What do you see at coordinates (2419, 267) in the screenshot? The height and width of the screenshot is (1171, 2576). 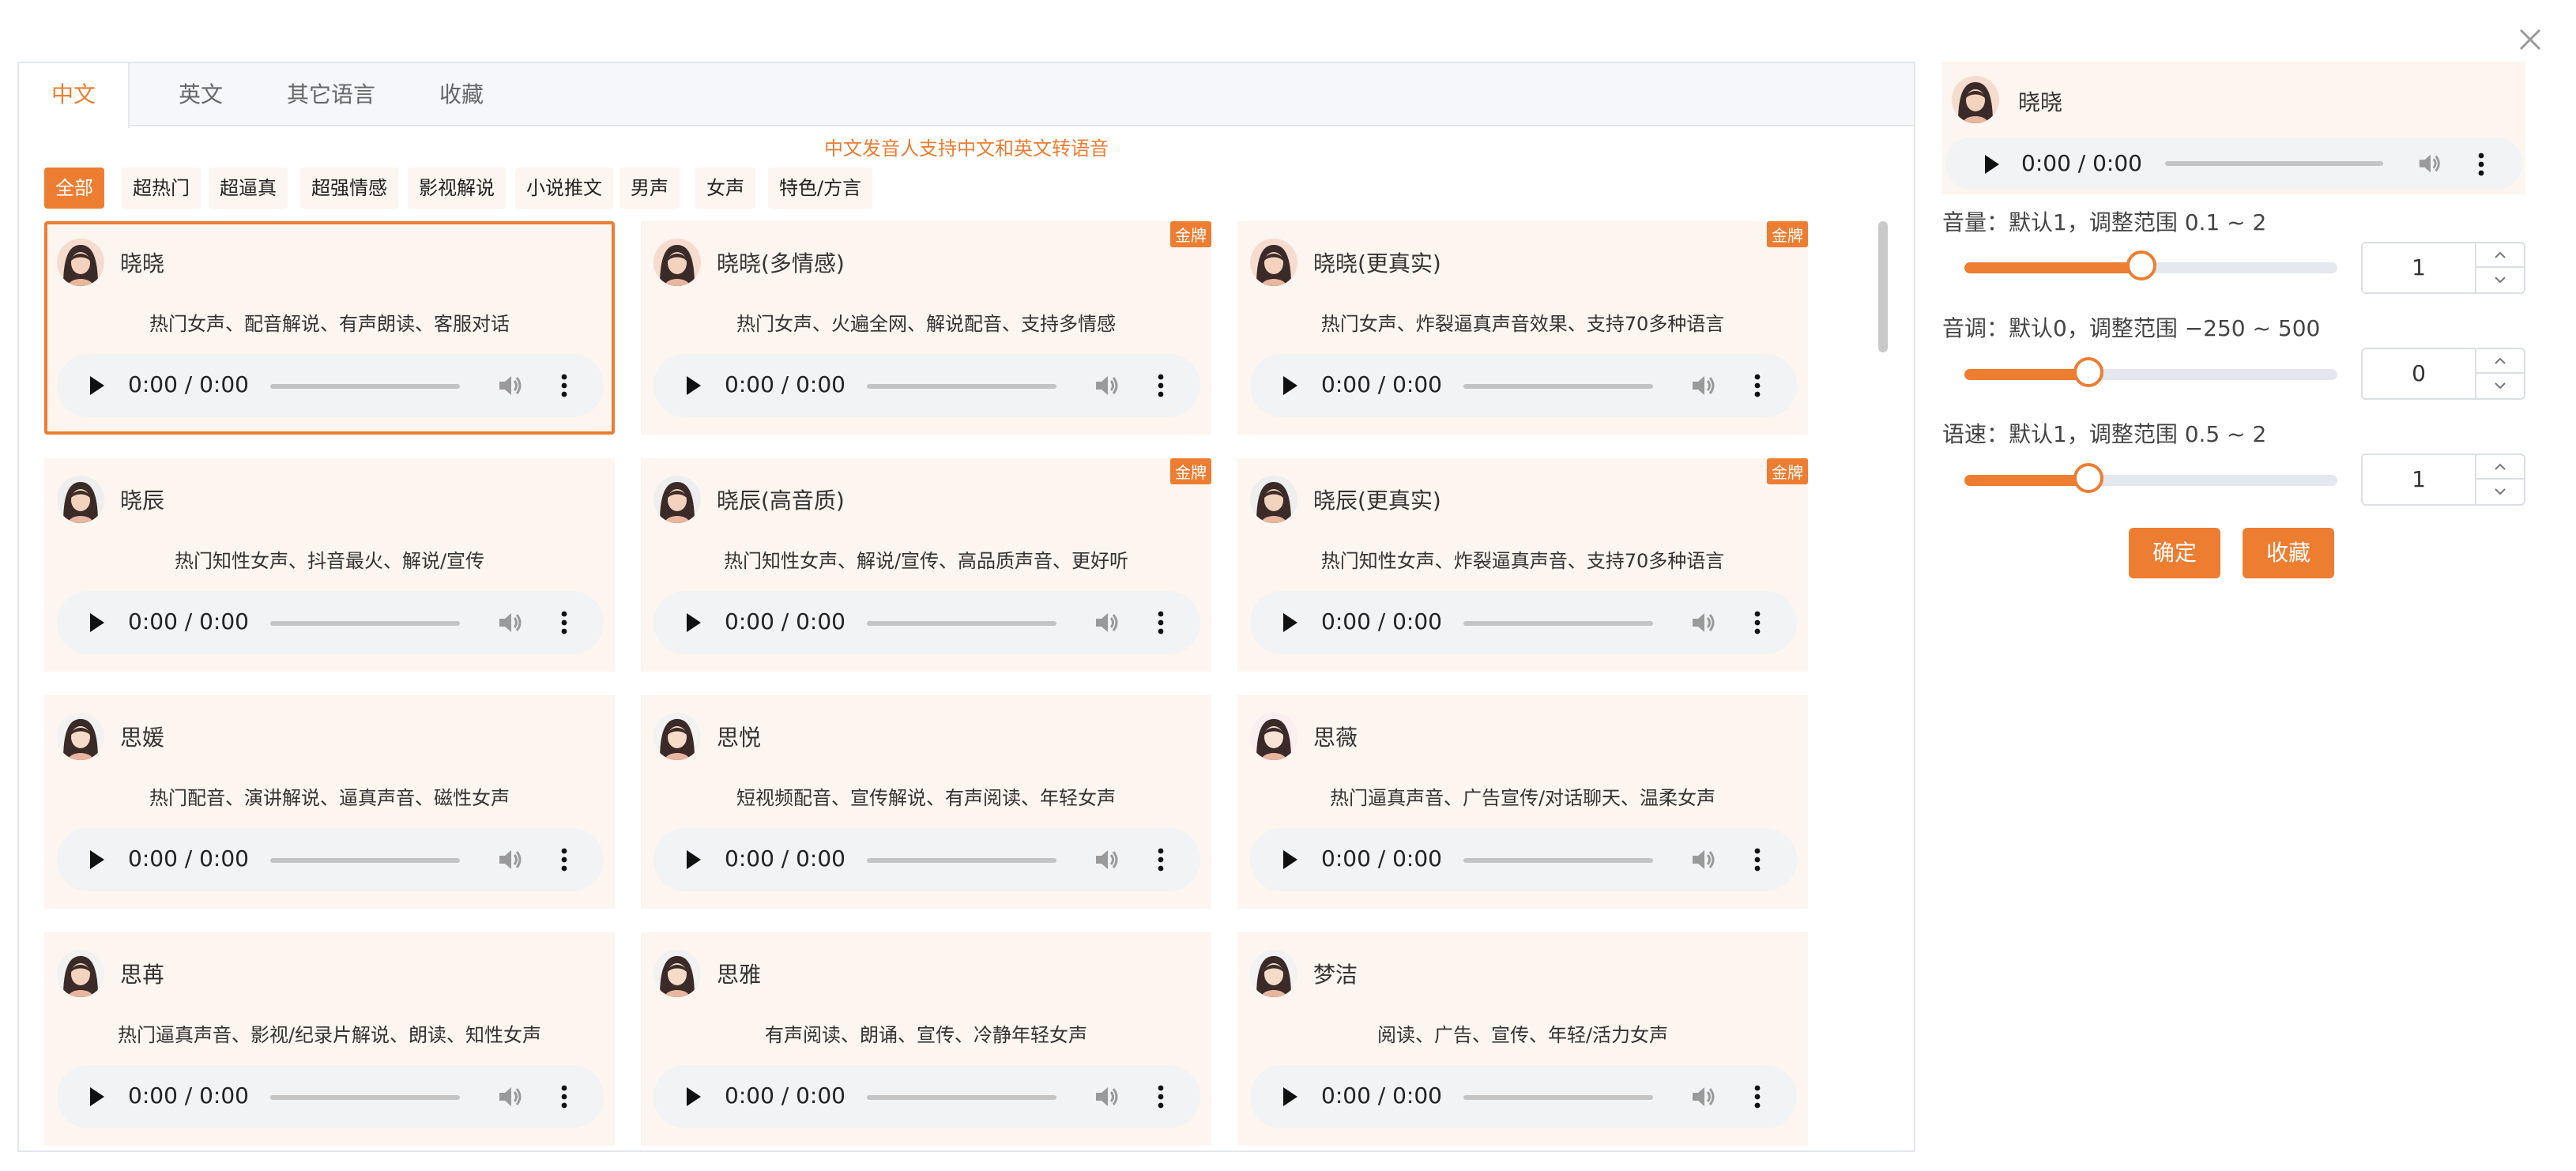 I see `volume-value: 1` at bounding box center [2419, 267].